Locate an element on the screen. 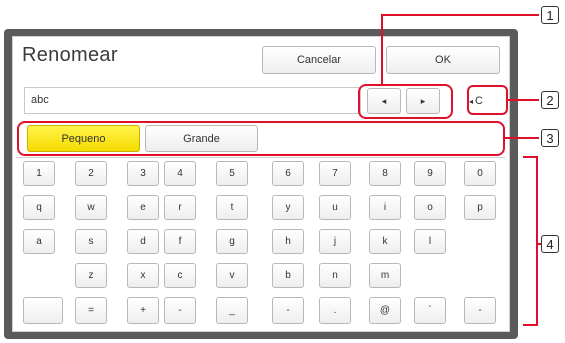 Image resolution: width=565 pixels, height=343 pixels. callout-number-3: 3 is located at coordinates (550, 138).